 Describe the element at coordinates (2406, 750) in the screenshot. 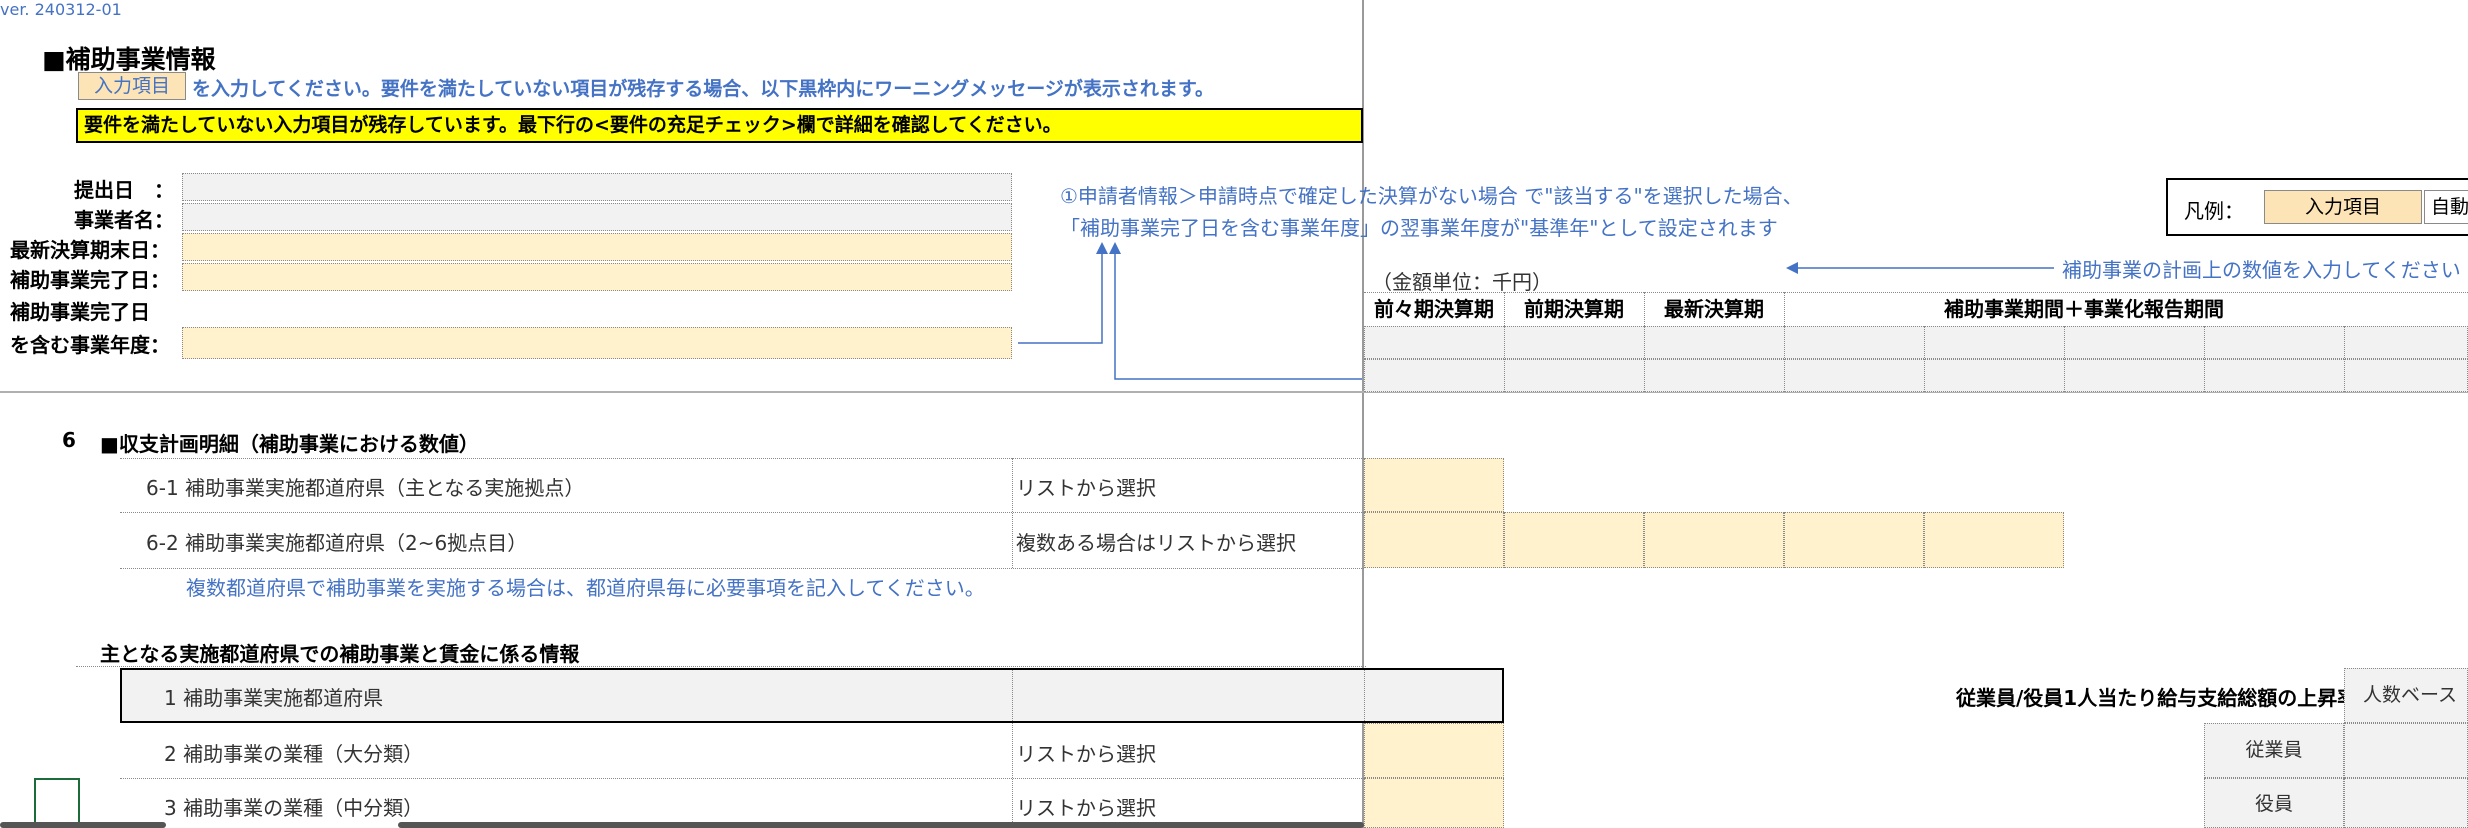

I see `employee-value` at that location.